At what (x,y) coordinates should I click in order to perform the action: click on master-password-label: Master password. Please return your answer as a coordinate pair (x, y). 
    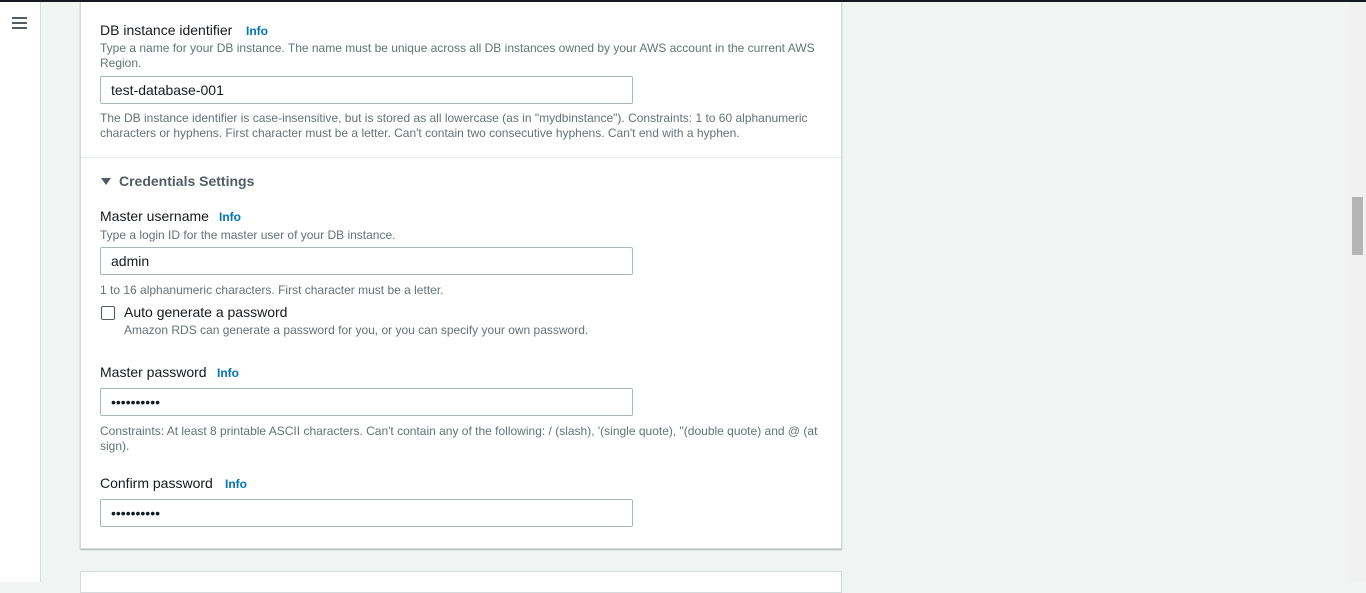
    Looking at the image, I should click on (153, 372).